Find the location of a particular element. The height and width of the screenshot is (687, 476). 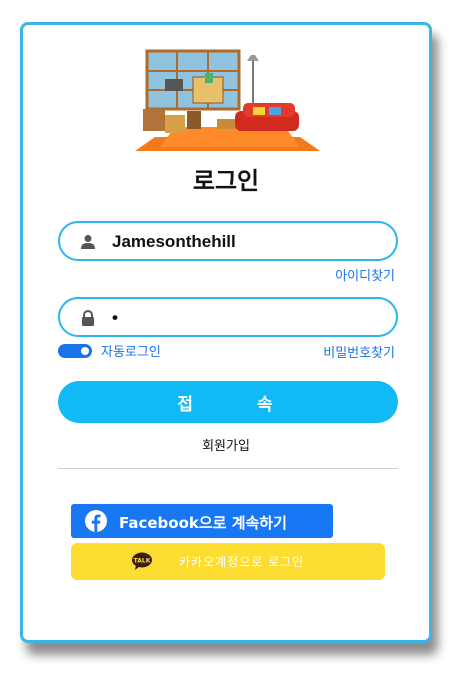

facebook-login-button: Facebook으로 계속하기 is located at coordinates (202, 521).